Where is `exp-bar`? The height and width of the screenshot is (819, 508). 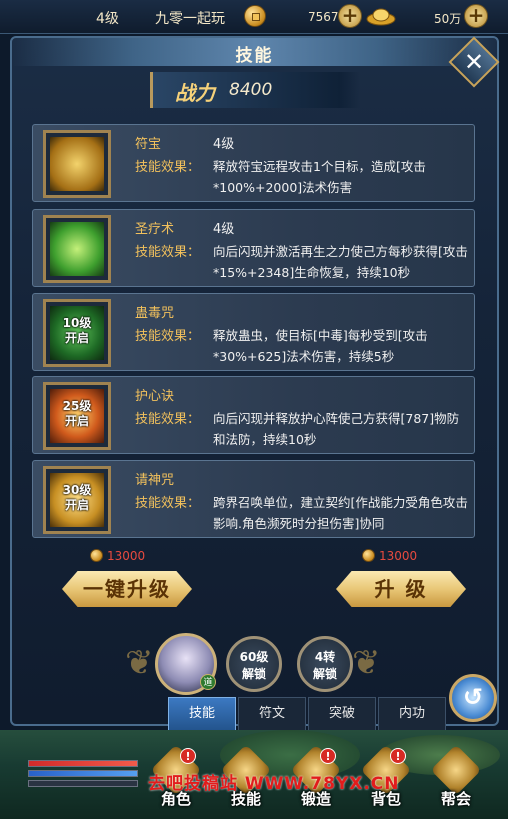 exp-bar is located at coordinates (83, 783).